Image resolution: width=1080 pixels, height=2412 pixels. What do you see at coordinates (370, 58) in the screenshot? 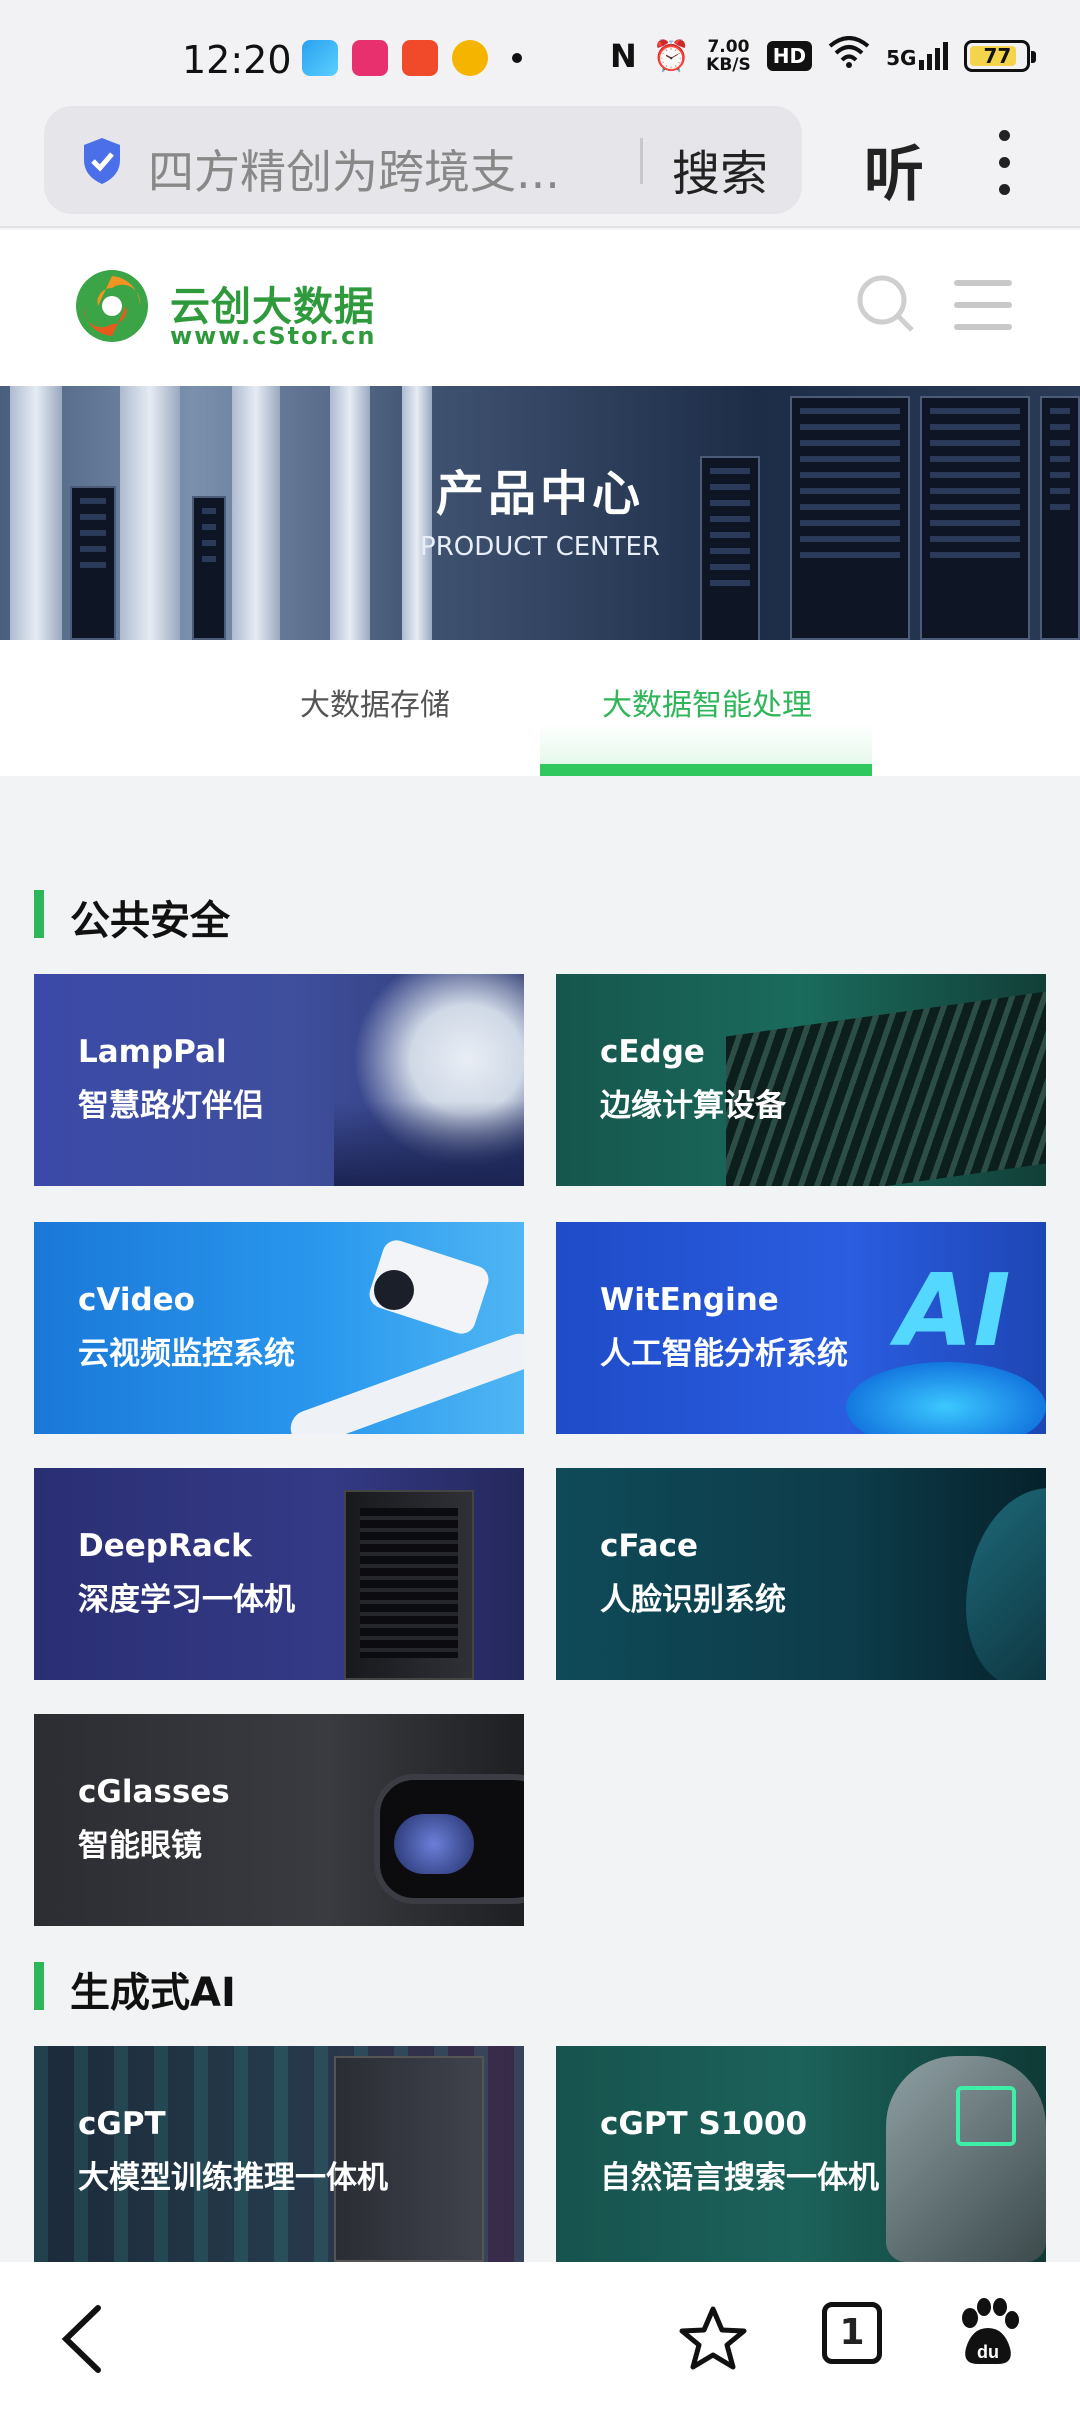
I see `pinduoduo-icon` at bounding box center [370, 58].